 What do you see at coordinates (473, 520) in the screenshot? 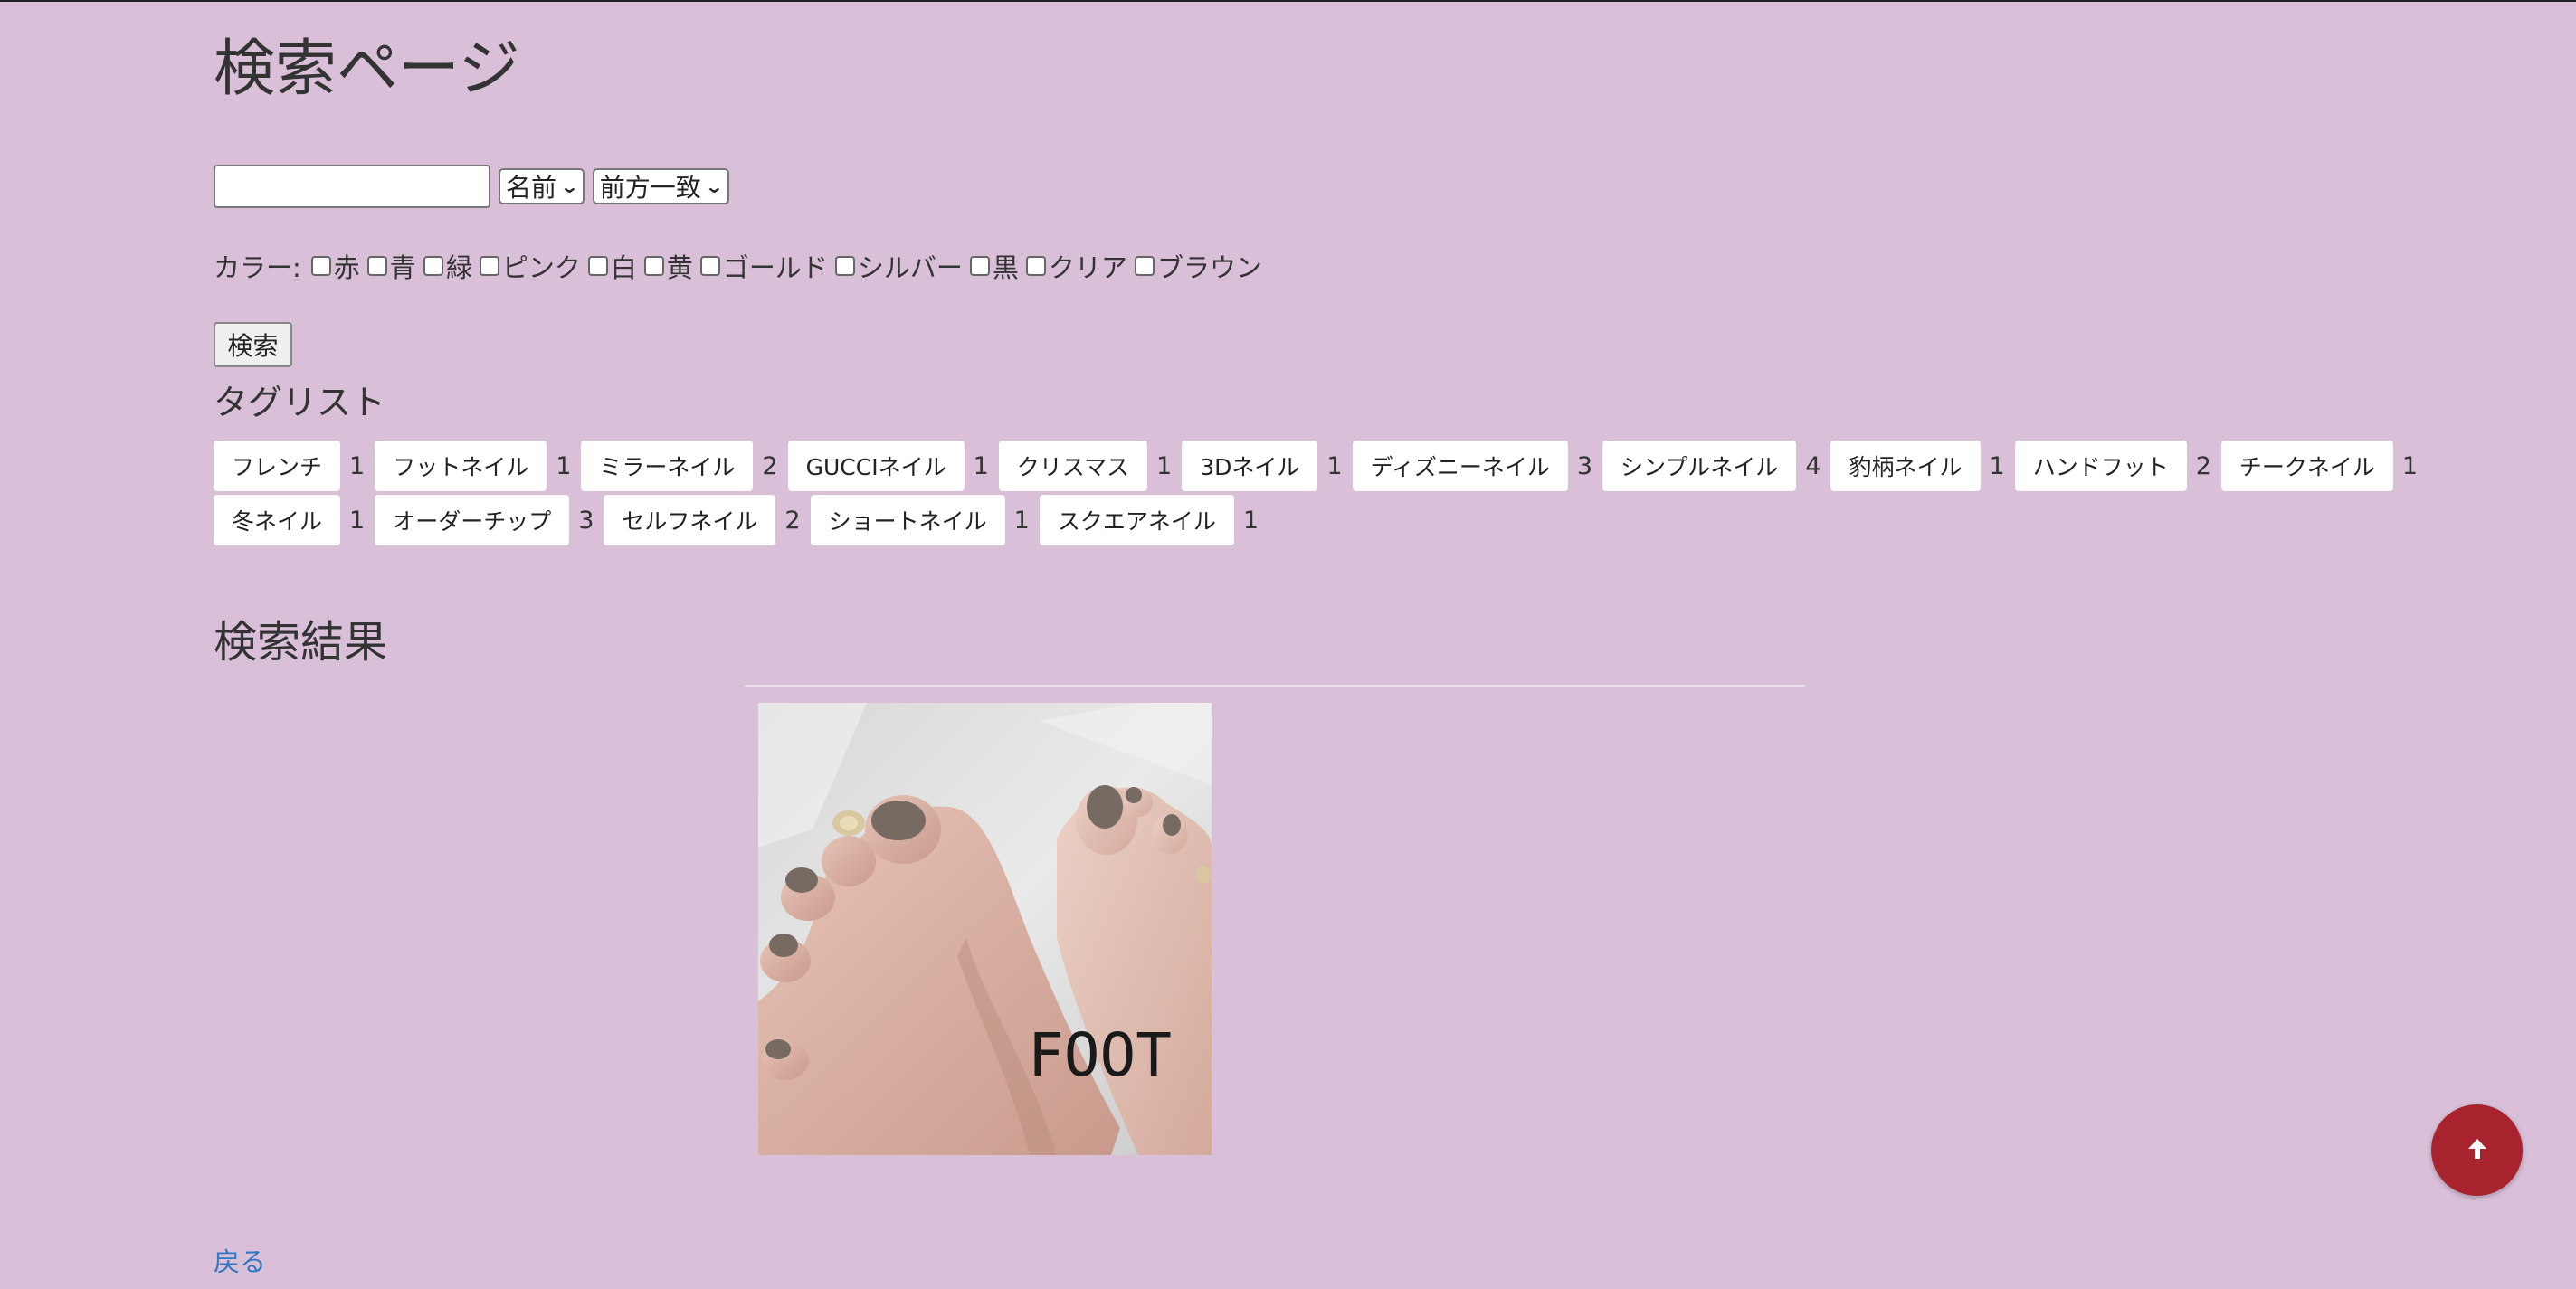
I see `tag-button: オーダーチップ` at bounding box center [473, 520].